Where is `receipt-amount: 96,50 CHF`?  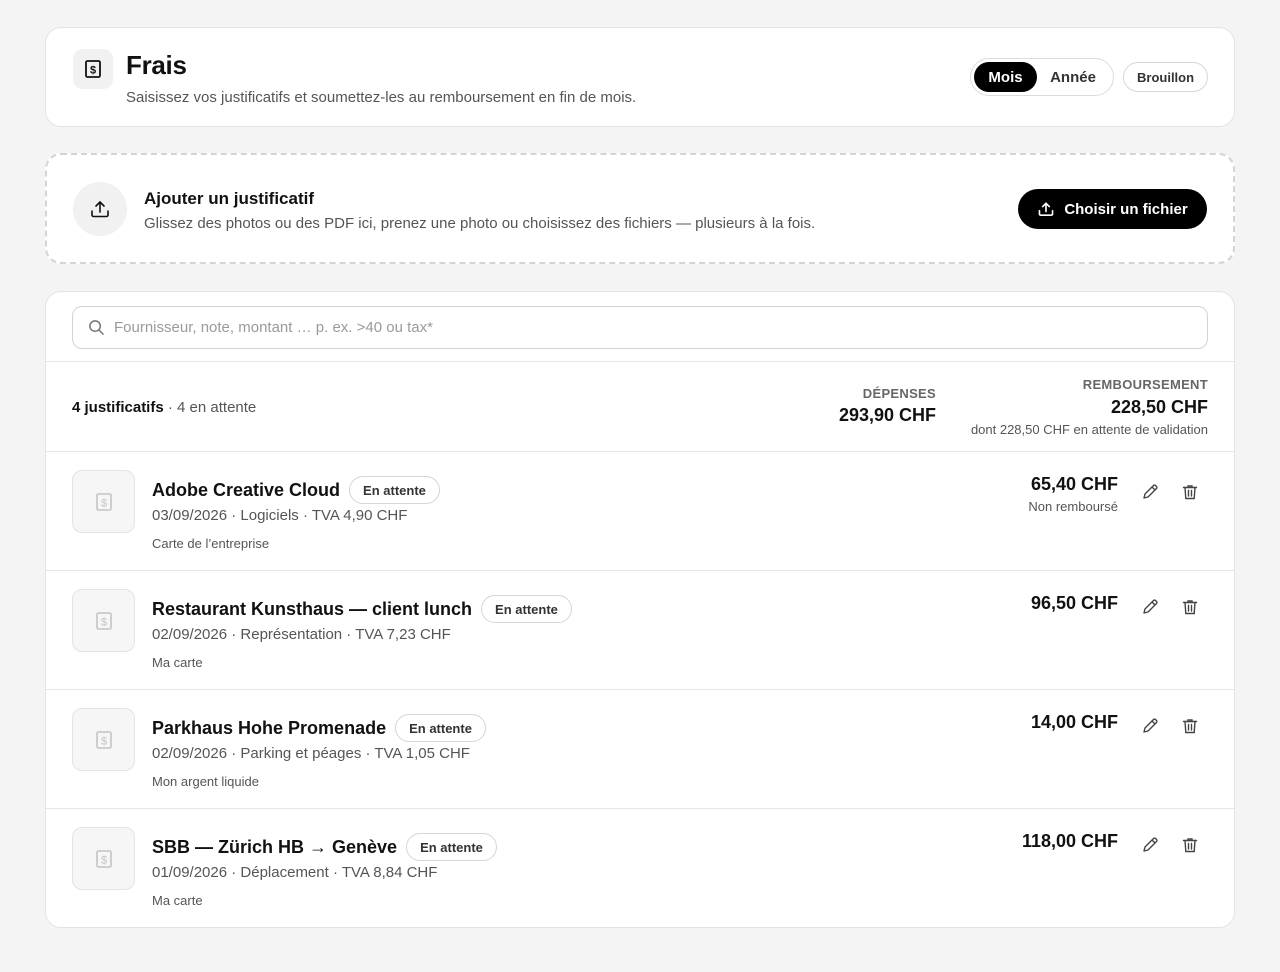
receipt-amount: 96,50 CHF is located at coordinates (1074, 603).